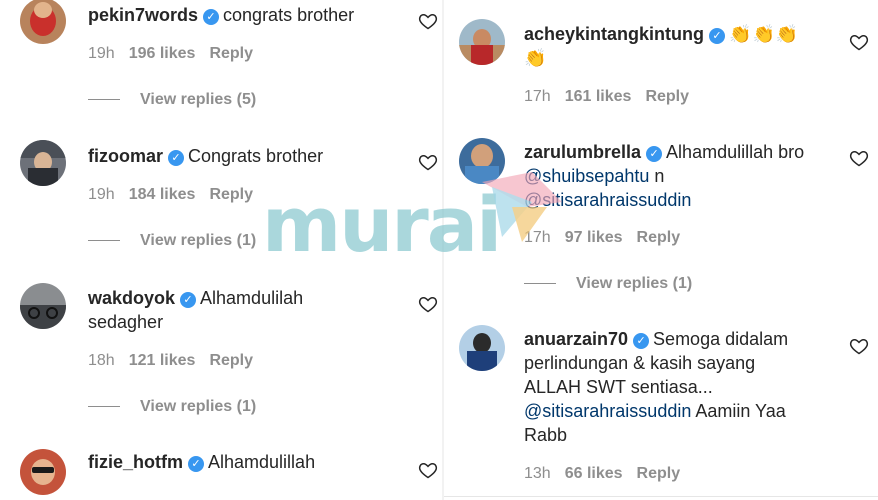 The image size is (878, 500). Describe the element at coordinates (126, 322) in the screenshot. I see `comment-text-line2: sedagher` at that location.